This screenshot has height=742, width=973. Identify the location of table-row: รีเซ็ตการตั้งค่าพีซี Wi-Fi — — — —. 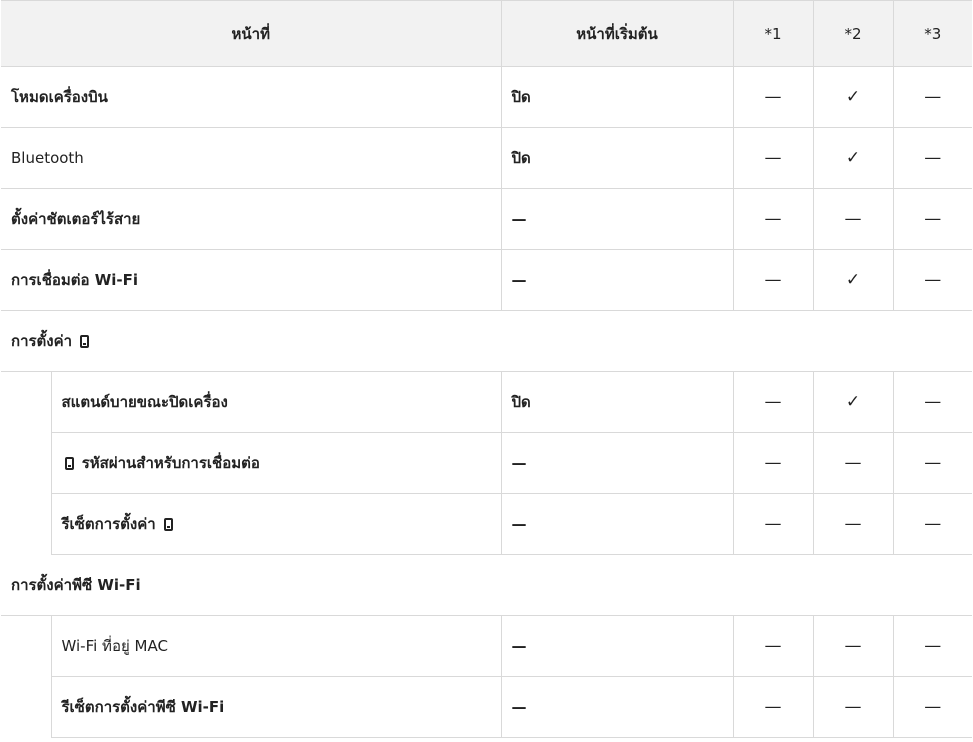
(487, 707).